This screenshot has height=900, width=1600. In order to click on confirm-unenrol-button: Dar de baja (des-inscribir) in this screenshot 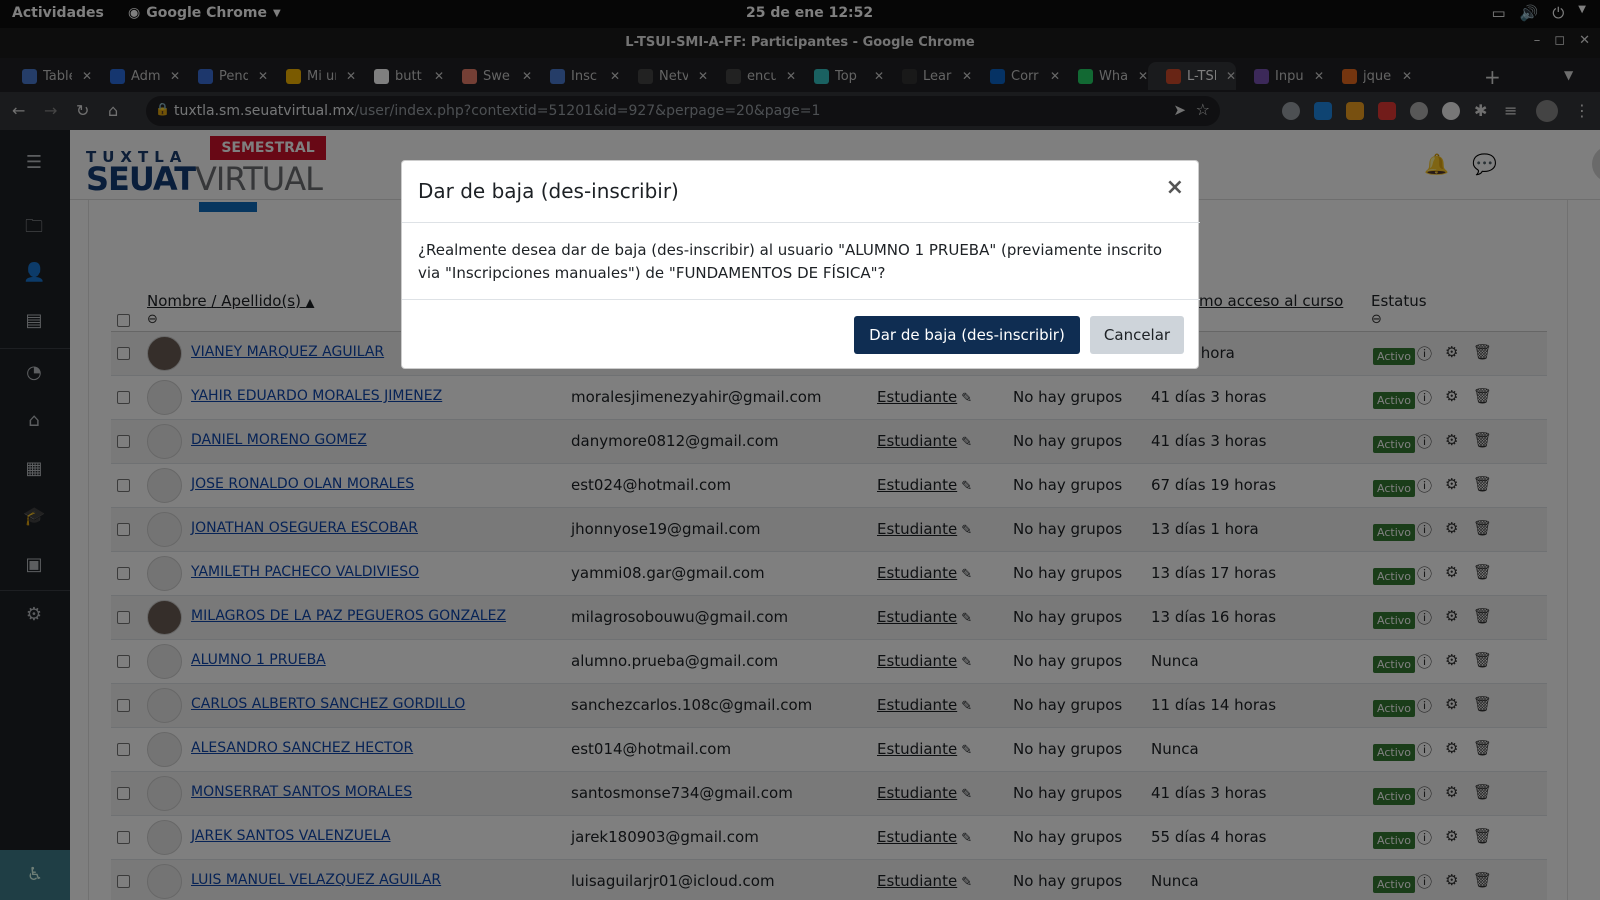, I will do `click(967, 335)`.